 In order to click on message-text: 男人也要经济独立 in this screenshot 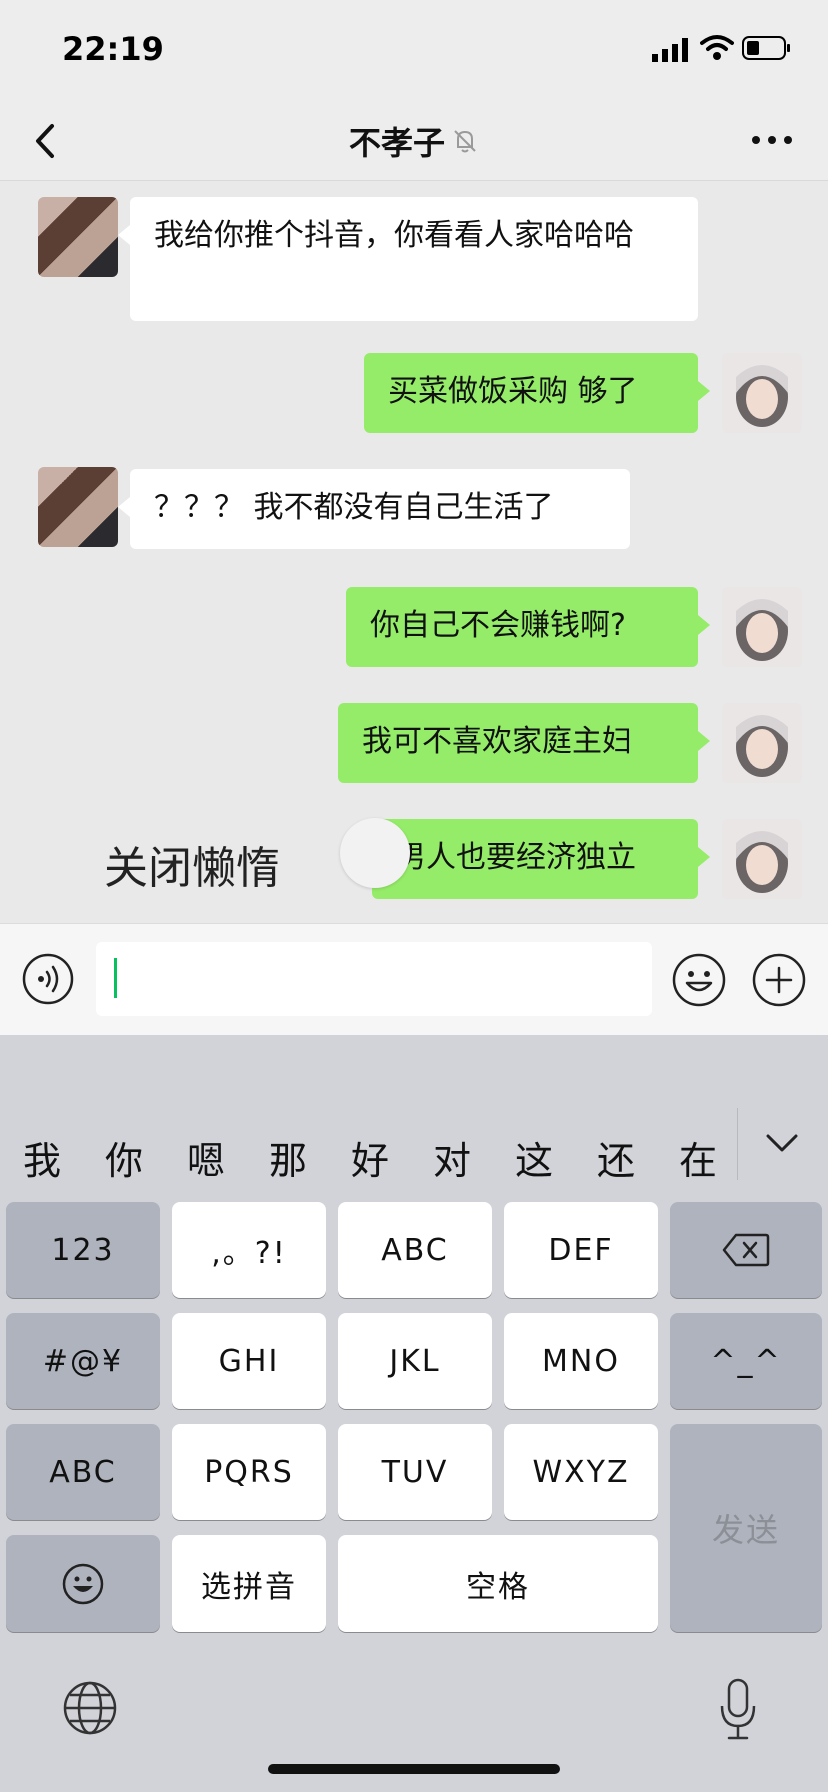, I will do `click(516, 857)`.